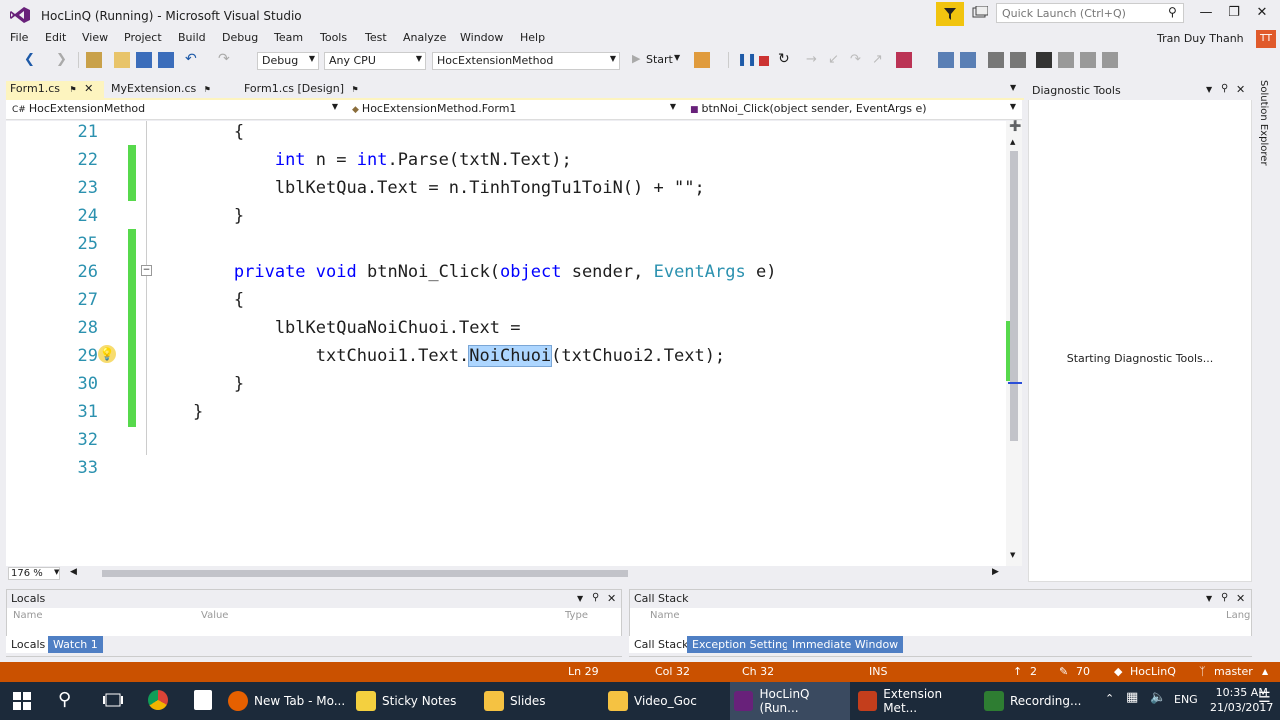  What do you see at coordinates (1132, 697) in the screenshot?
I see `network-icon: ▦` at bounding box center [1132, 697].